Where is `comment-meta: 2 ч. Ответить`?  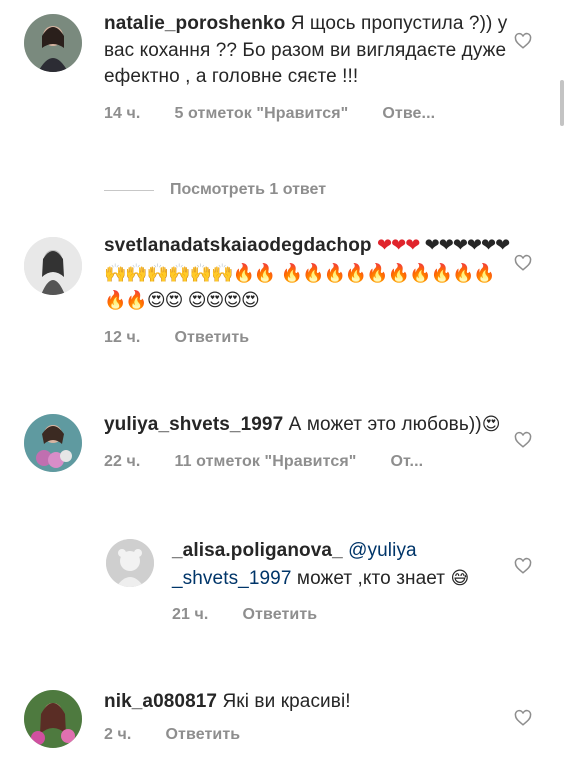
comment-meta: 2 ч. Ответить is located at coordinates (308, 735).